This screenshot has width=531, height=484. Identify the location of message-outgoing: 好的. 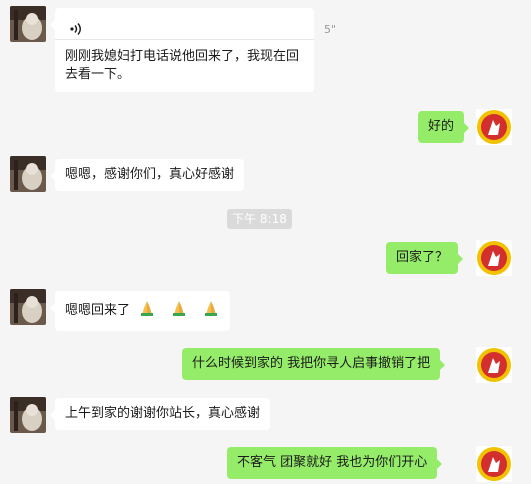
(444, 127).